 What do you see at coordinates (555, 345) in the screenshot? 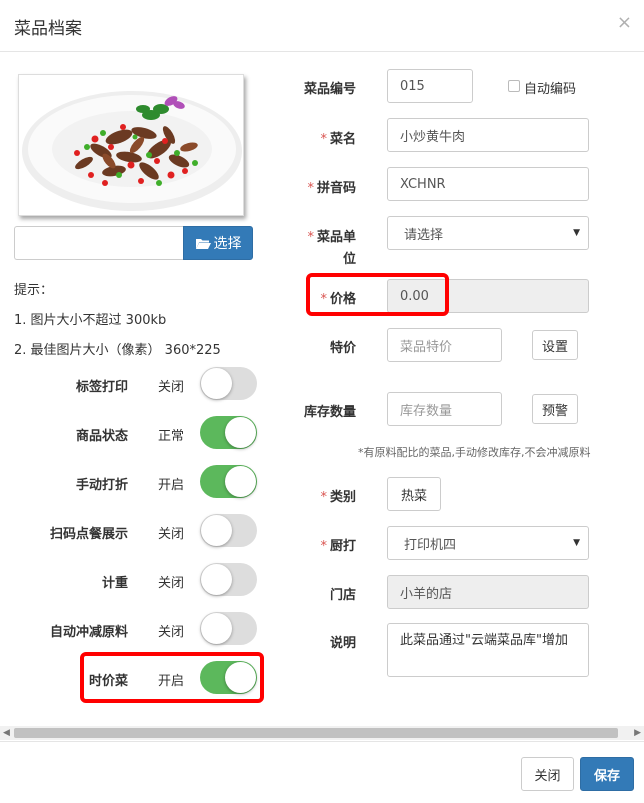
I see `set-special-price-button: 设置` at bounding box center [555, 345].